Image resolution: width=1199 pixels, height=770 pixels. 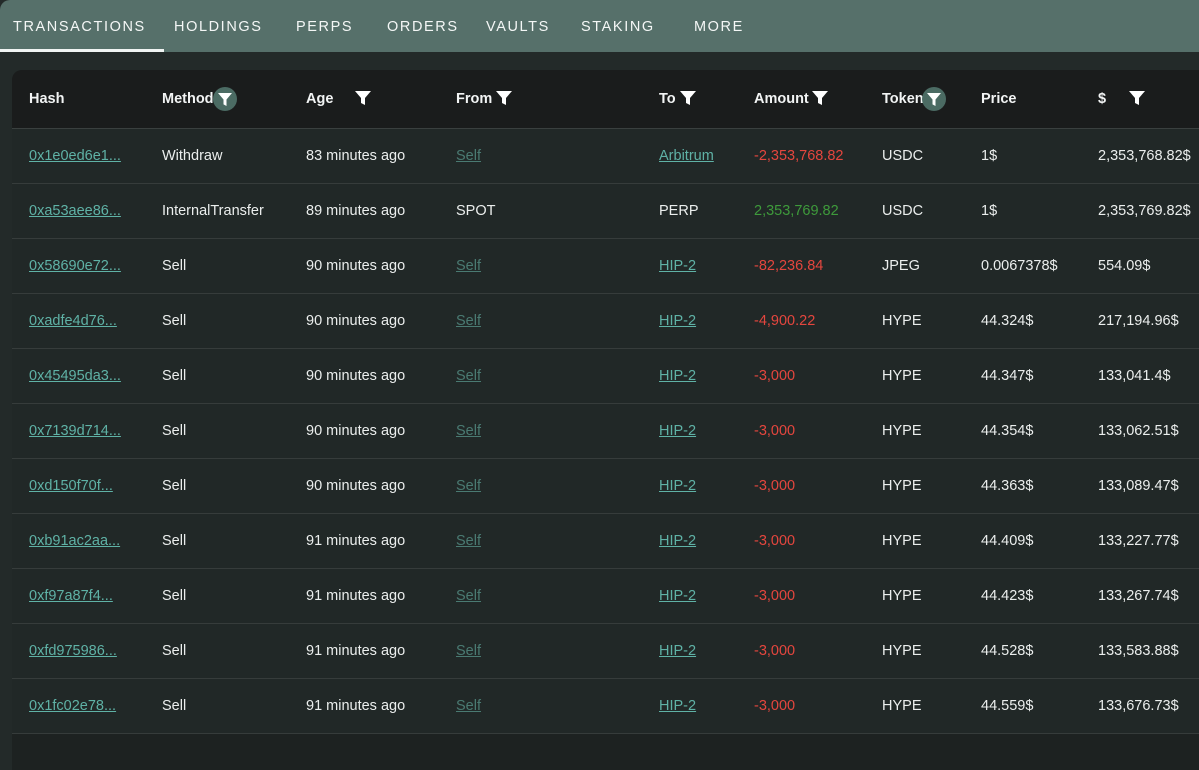 I want to click on usd-value-cell: 133,041.4$, so click(x=1134, y=376).